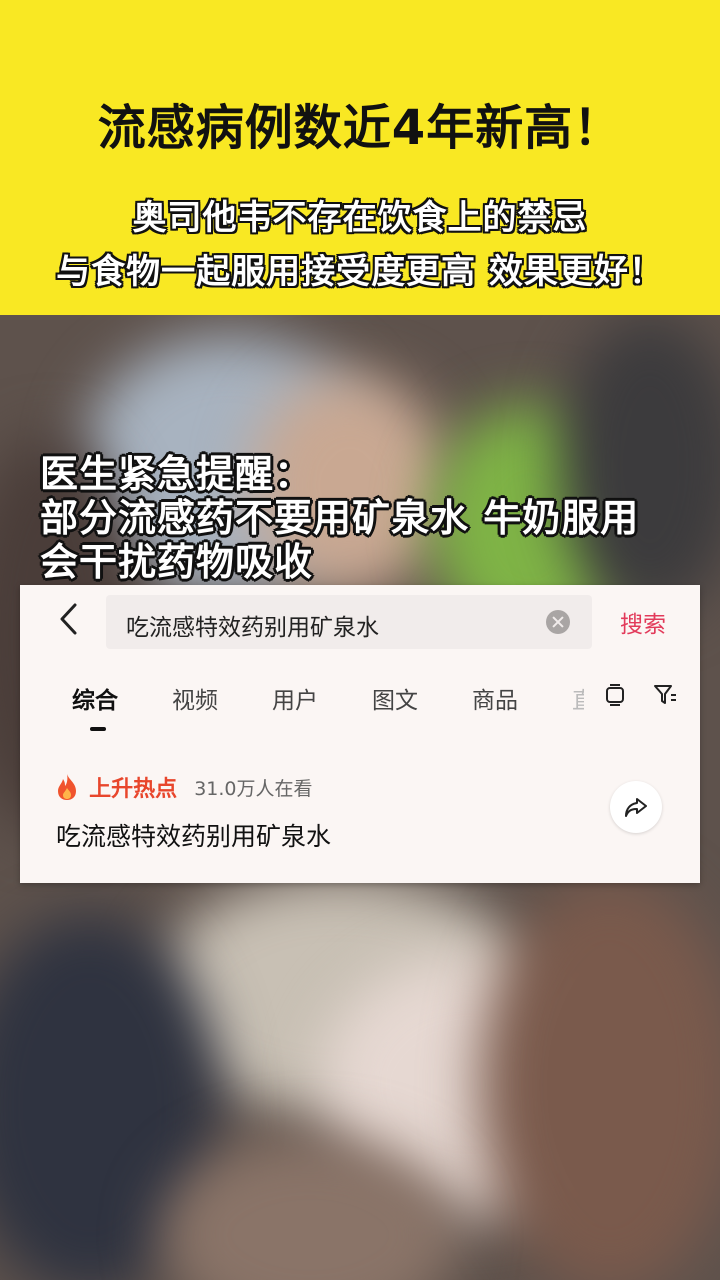 Image resolution: width=720 pixels, height=1280 pixels. What do you see at coordinates (67, 787) in the screenshot?
I see `flame-icon` at bounding box center [67, 787].